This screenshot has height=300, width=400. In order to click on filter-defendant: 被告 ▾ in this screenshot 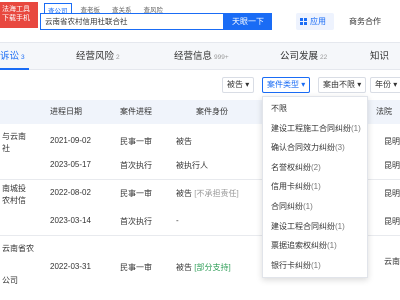, I will do `click(238, 85)`.